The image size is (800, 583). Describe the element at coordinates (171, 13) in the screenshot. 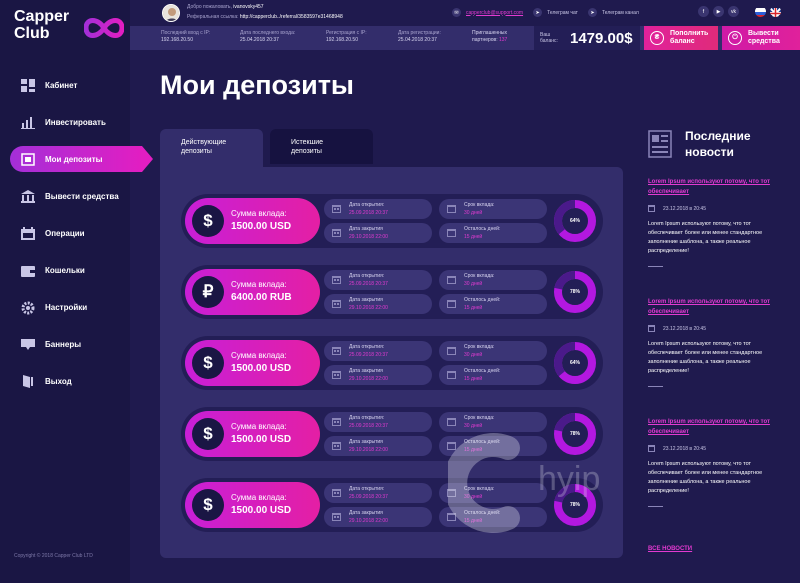

I see `avatar` at that location.